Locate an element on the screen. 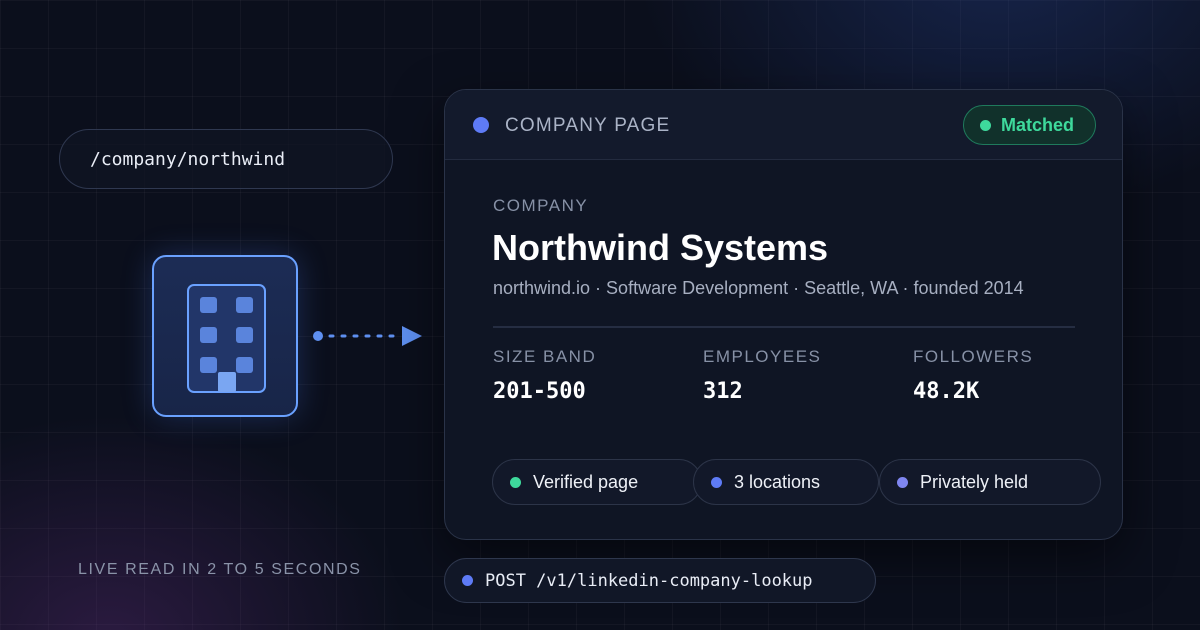  matched-badge: Matched is located at coordinates (1029, 125).